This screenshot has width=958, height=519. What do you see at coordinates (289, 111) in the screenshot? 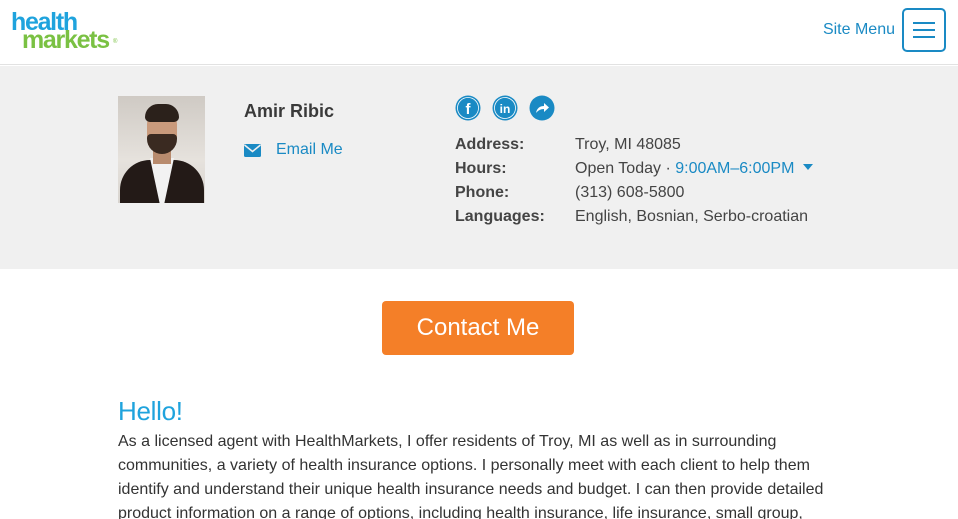
I see `agent-name: Amir Ribic` at bounding box center [289, 111].